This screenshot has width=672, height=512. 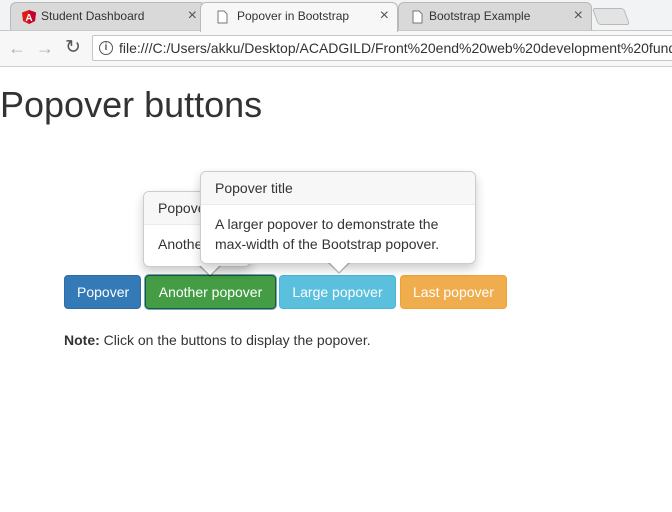 I want to click on tab-title: Bootstrap Example, so click(x=480, y=16).